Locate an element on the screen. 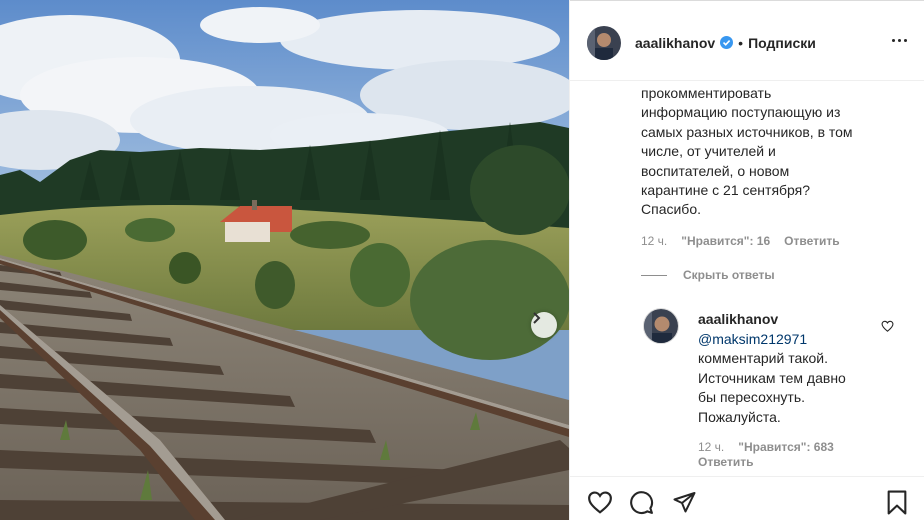 The height and width of the screenshot is (520, 924). reply-time: 12 ч. is located at coordinates (711, 447).